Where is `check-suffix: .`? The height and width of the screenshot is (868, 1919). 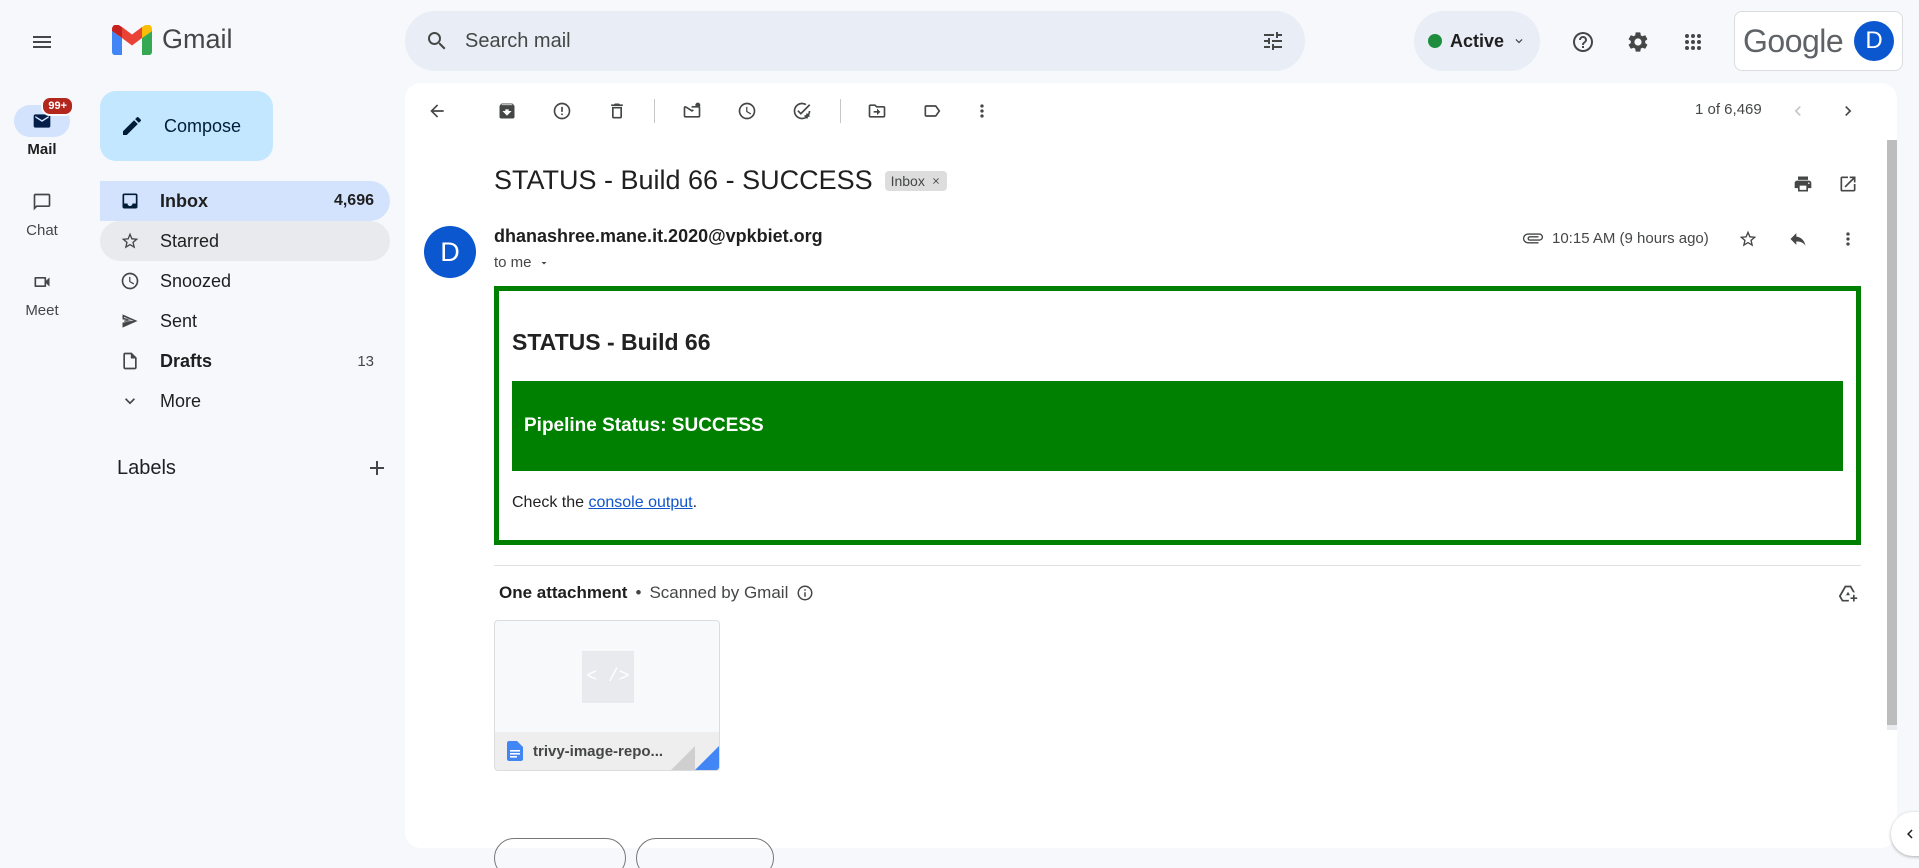
check-suffix: . is located at coordinates (695, 502).